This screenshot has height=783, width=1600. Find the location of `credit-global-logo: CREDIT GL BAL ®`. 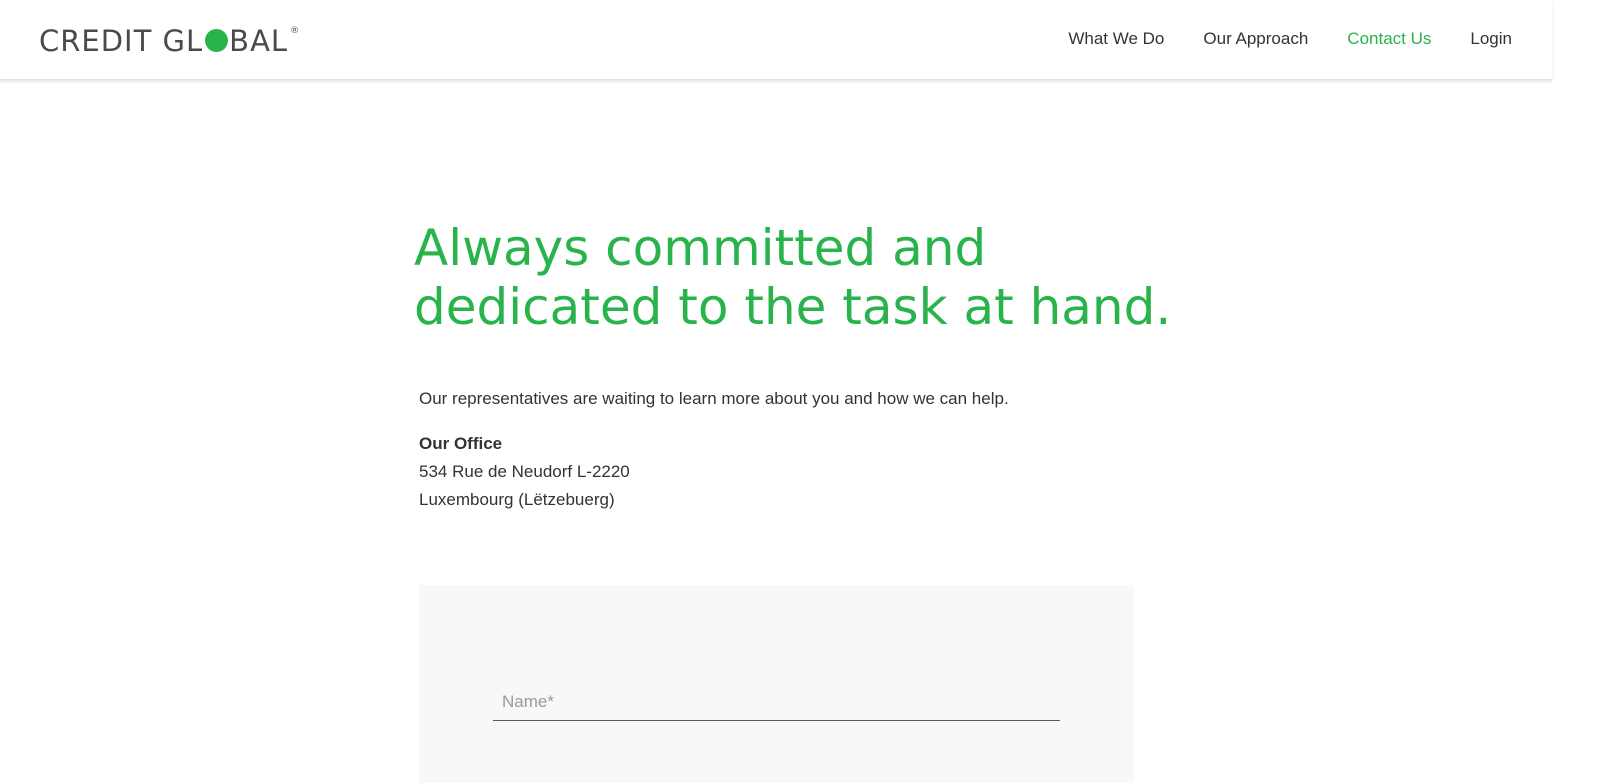

credit-global-logo: CREDIT GL BAL ® is located at coordinates (169, 41).